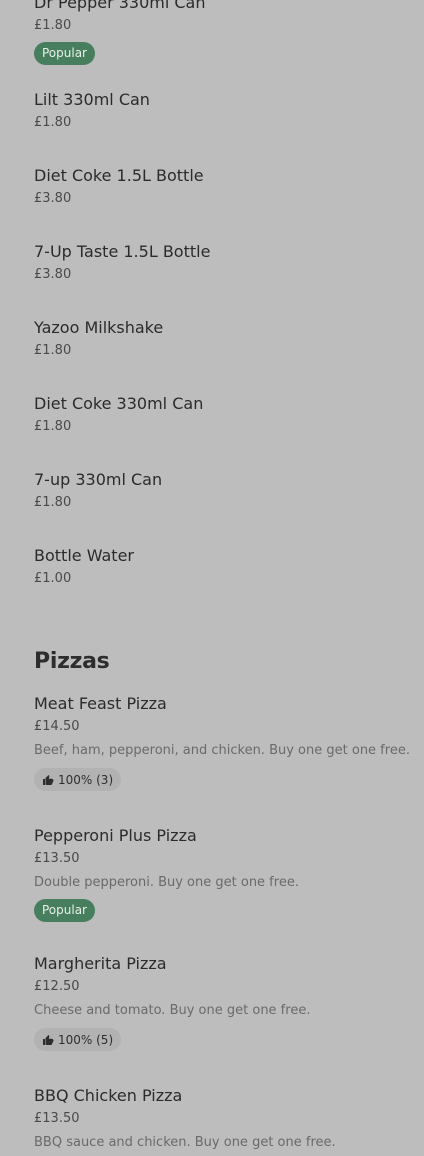 This screenshot has width=424, height=1156. I want to click on item-name: 7-up 330ml Can, so click(98, 479).